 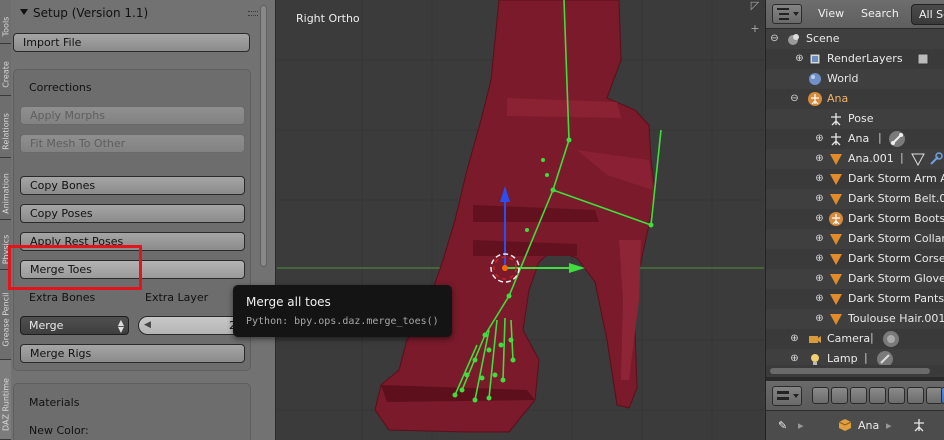 What do you see at coordinates (60, 87) in the screenshot?
I see `corrections-title: Corrections` at bounding box center [60, 87].